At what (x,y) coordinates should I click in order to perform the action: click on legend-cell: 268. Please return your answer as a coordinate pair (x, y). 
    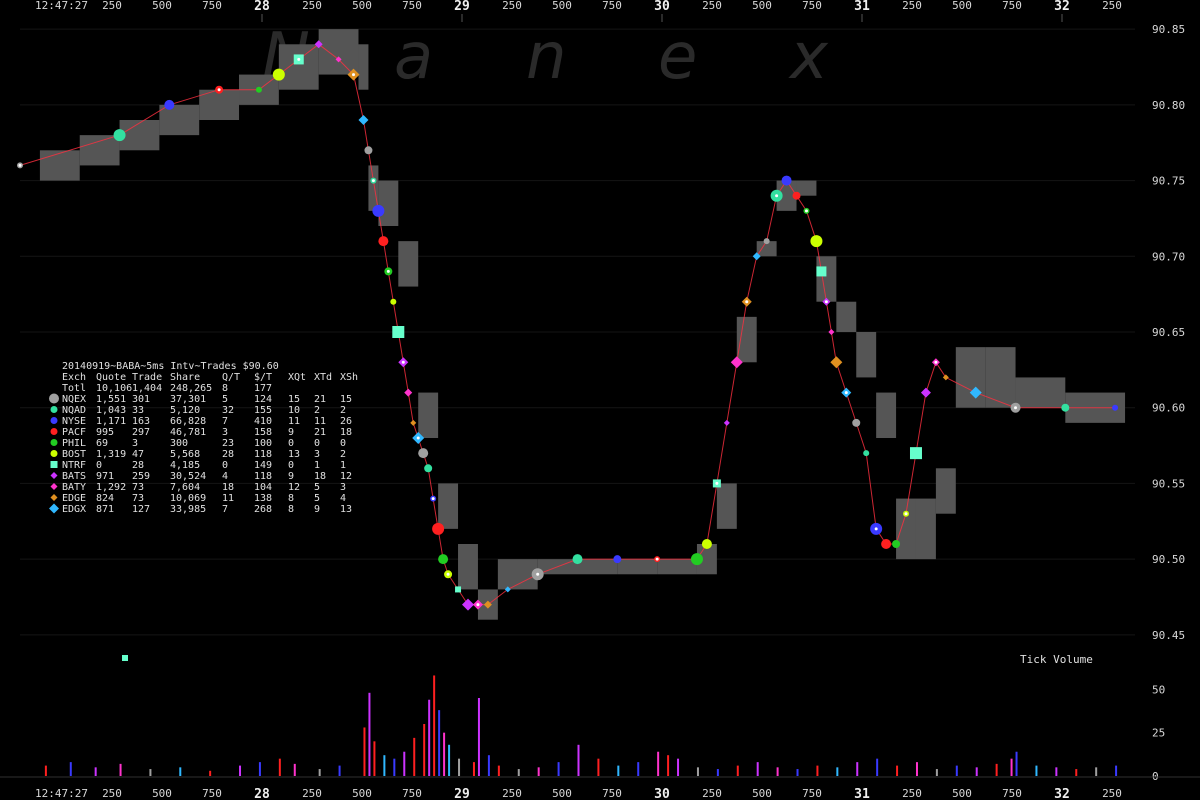
    Looking at the image, I should click on (263, 509).